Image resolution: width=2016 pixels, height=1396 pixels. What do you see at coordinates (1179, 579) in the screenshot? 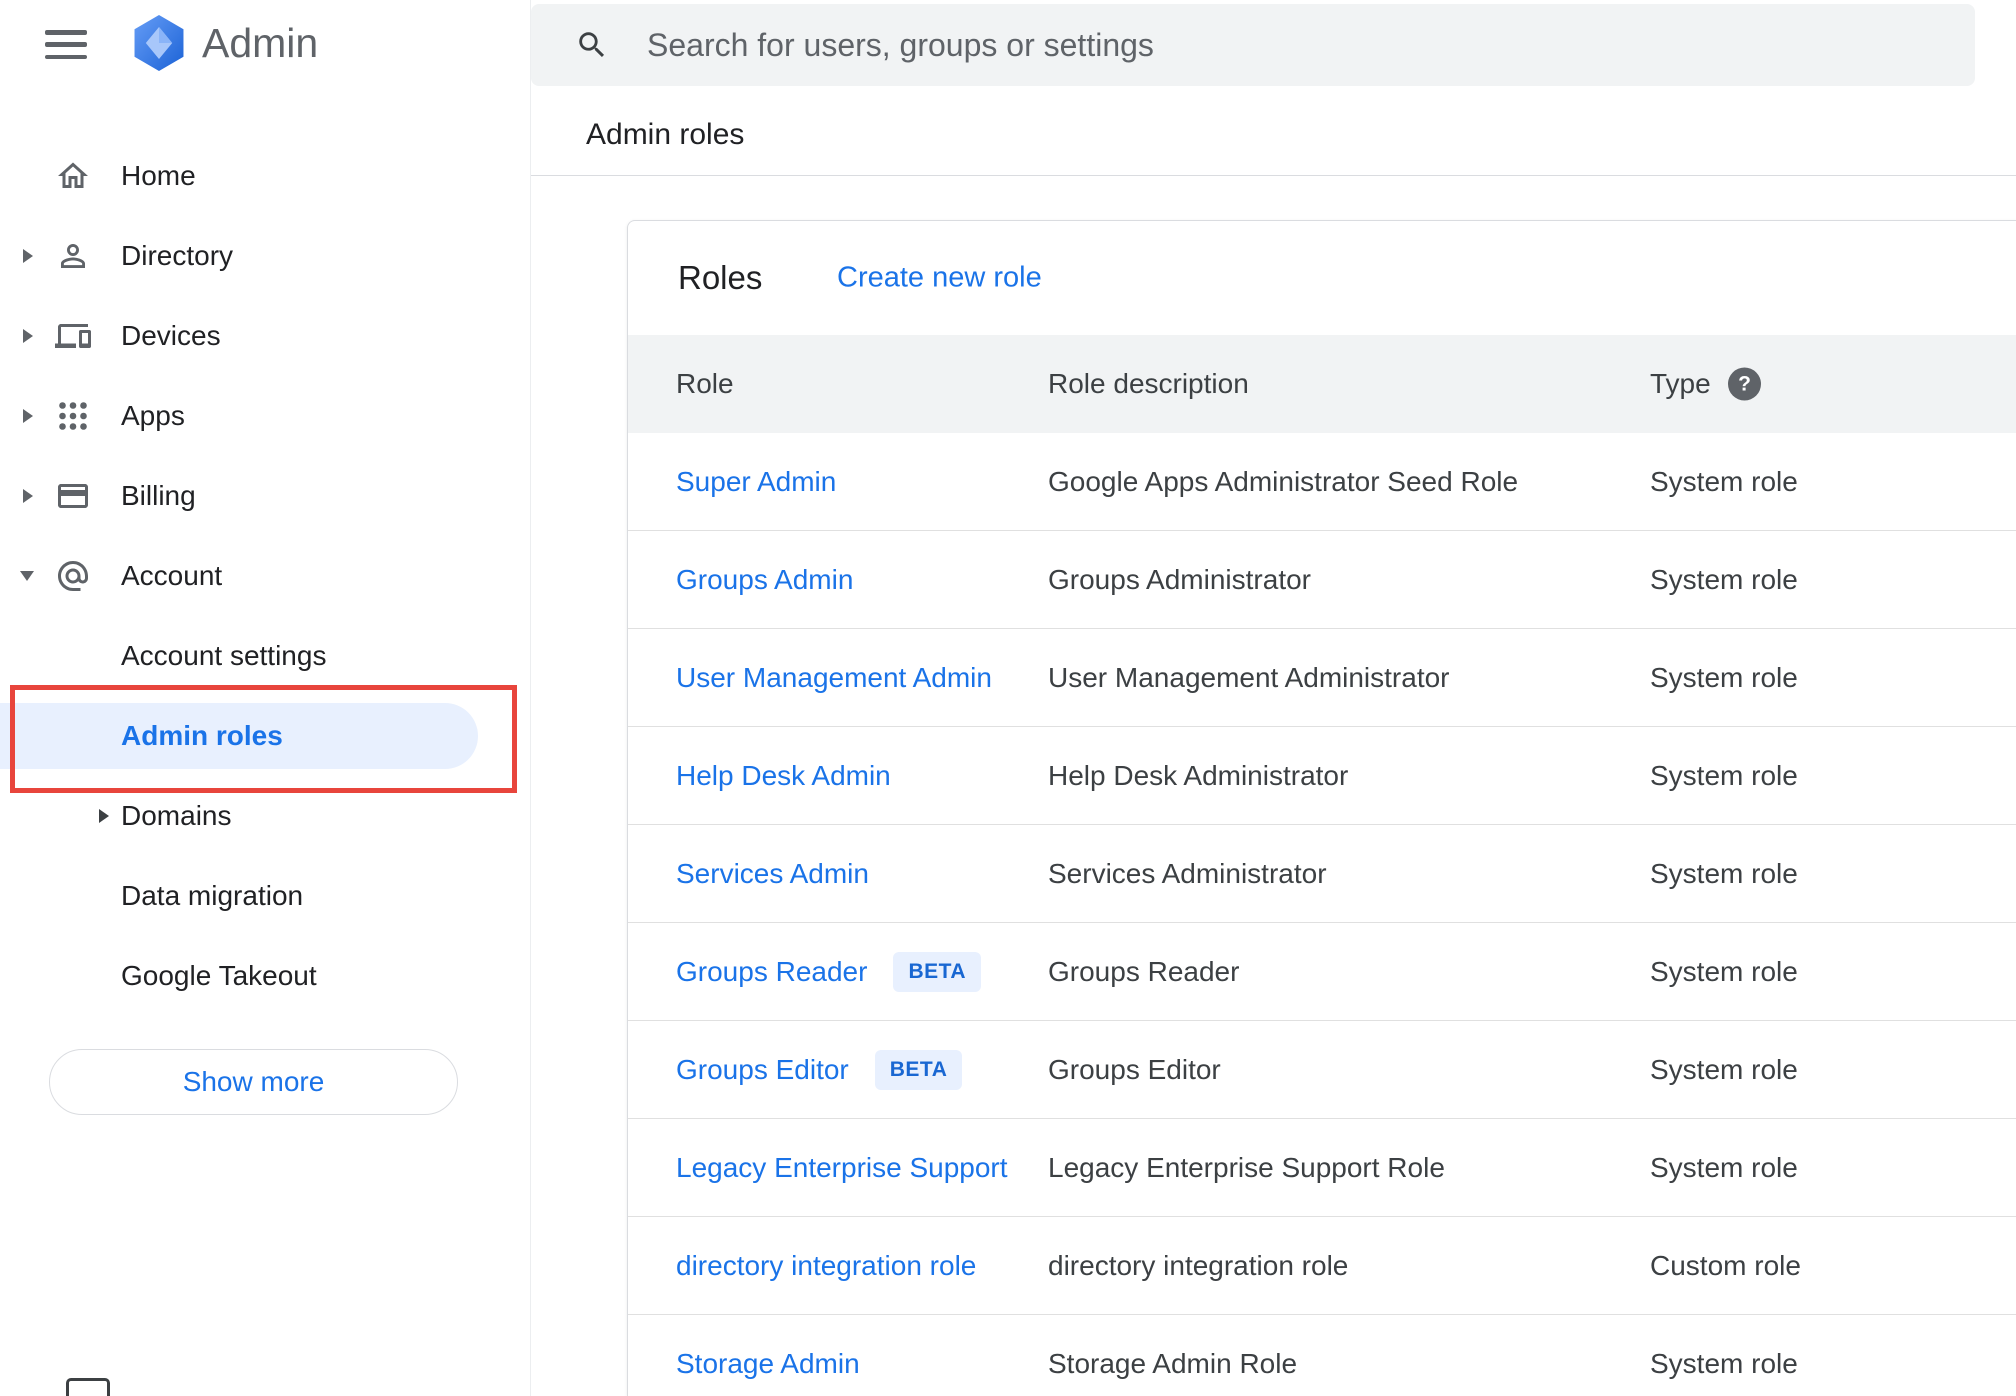
I see `role-description: Groups Administrator` at bounding box center [1179, 579].